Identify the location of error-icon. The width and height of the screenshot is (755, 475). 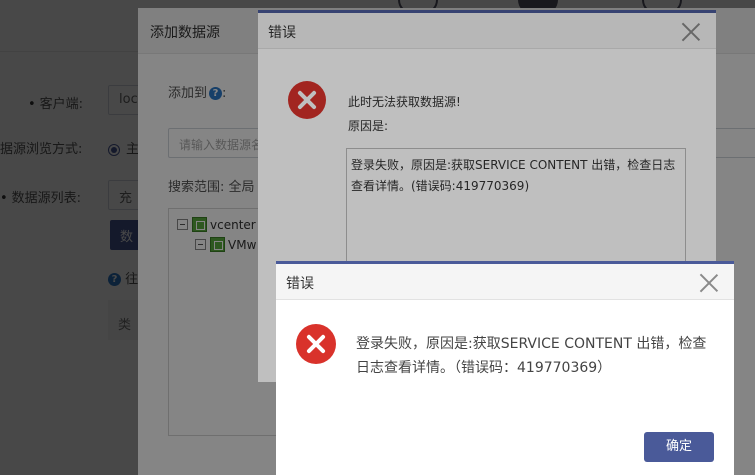
(316, 344).